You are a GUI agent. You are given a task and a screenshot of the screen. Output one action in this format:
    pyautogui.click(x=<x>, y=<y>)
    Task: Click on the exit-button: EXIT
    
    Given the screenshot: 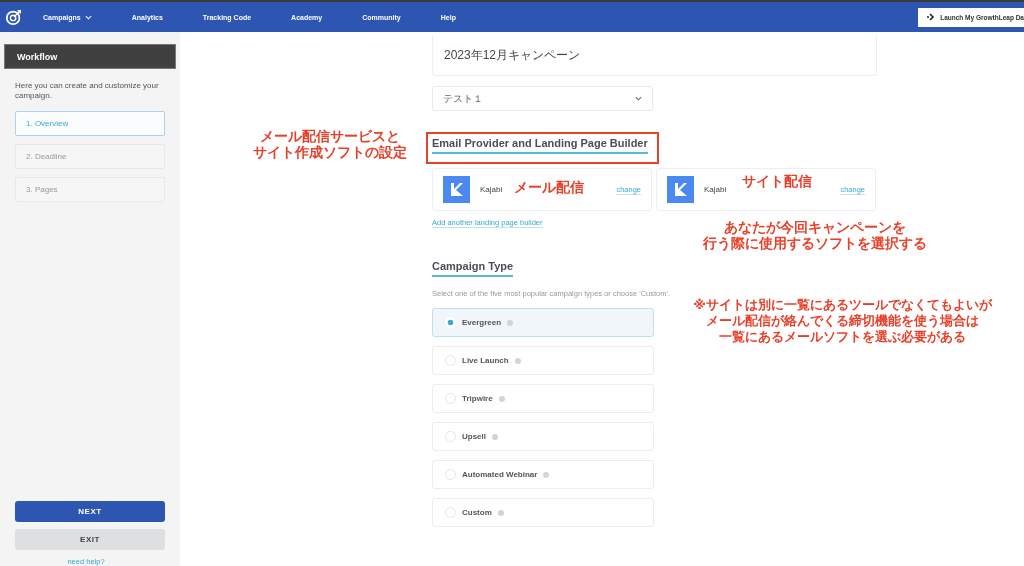 What is the action you would take?
    pyautogui.click(x=90, y=539)
    